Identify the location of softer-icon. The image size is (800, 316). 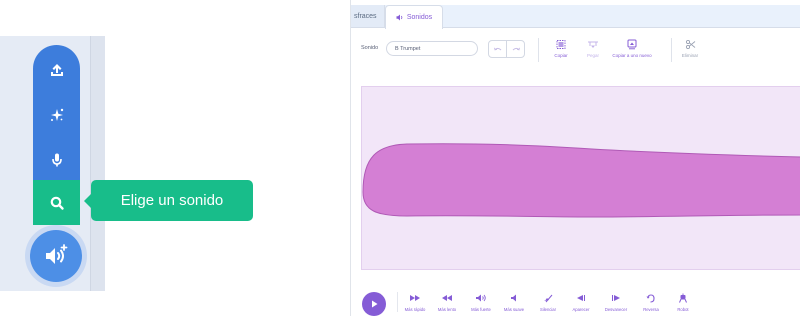
(513, 298).